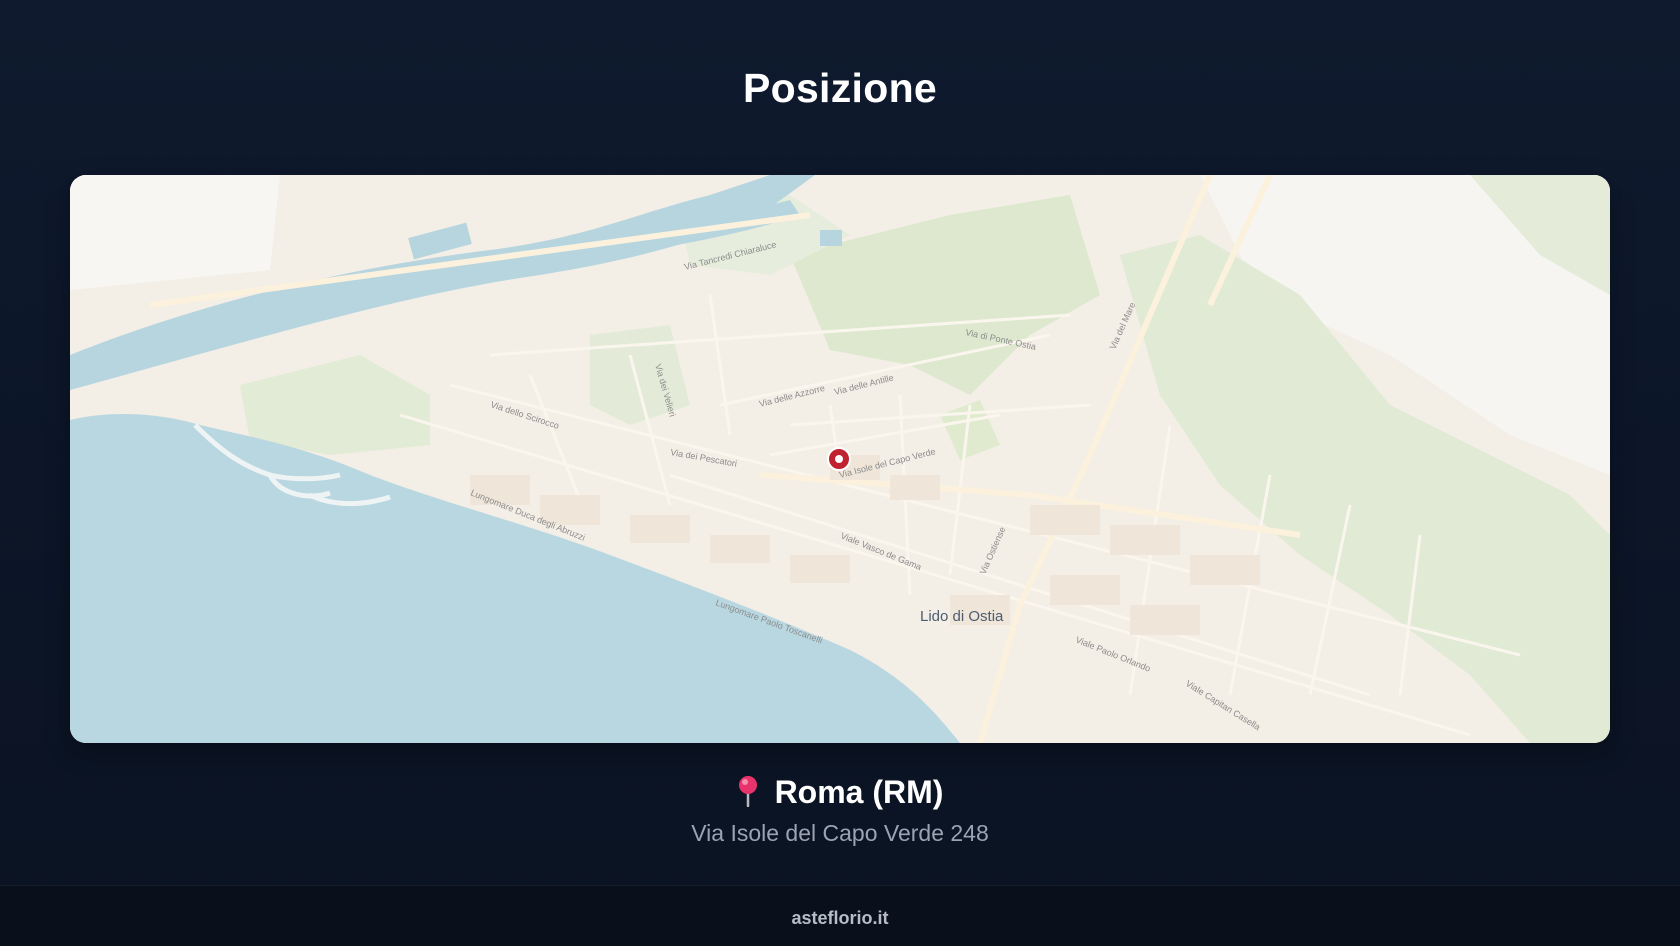  I want to click on pushpin-icon, so click(748, 795).